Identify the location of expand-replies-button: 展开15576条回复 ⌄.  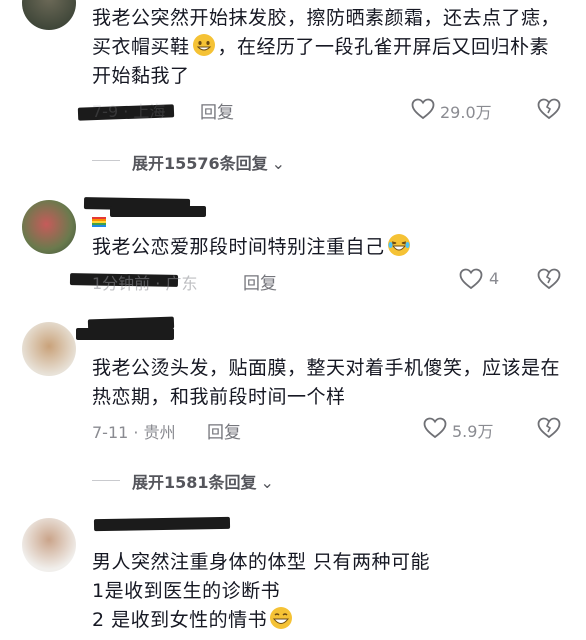
(208, 162).